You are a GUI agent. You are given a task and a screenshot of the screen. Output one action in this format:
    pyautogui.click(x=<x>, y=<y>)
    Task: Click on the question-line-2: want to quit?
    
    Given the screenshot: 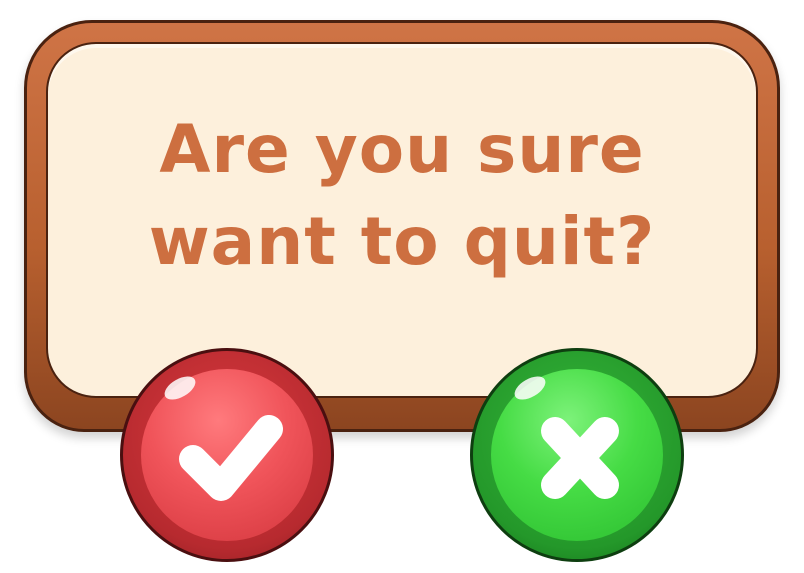 What is the action you would take?
    pyautogui.click(x=402, y=241)
    